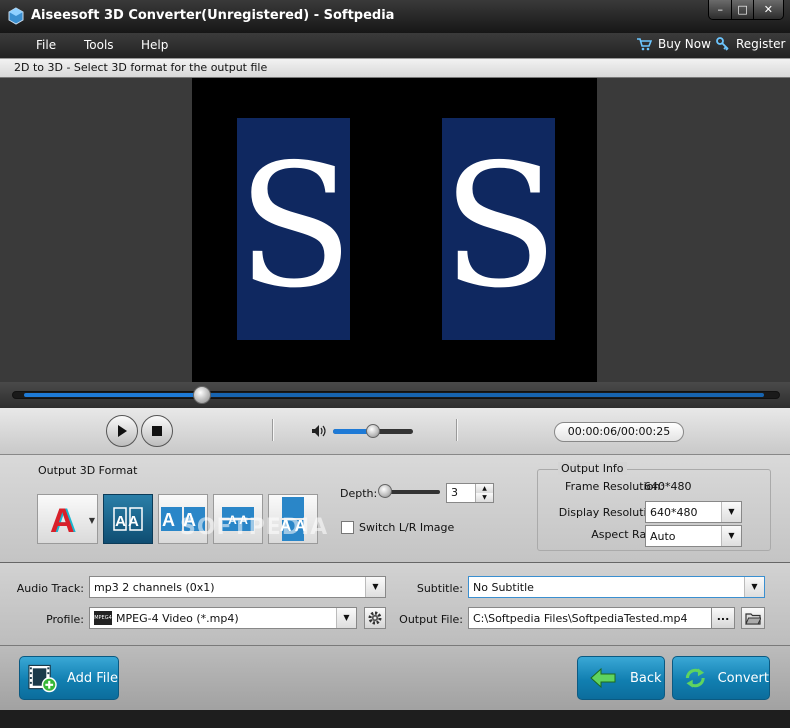  What do you see at coordinates (743, 678) in the screenshot?
I see `convert-label: Convert` at bounding box center [743, 678].